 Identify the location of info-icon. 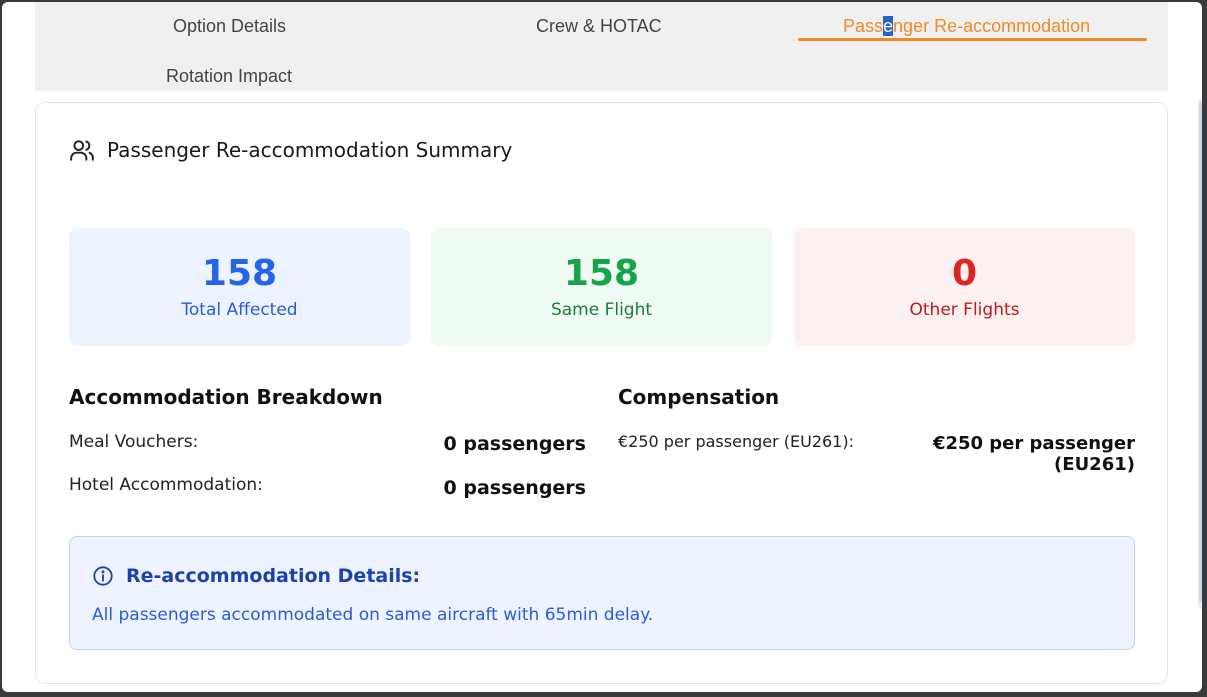
(103, 576).